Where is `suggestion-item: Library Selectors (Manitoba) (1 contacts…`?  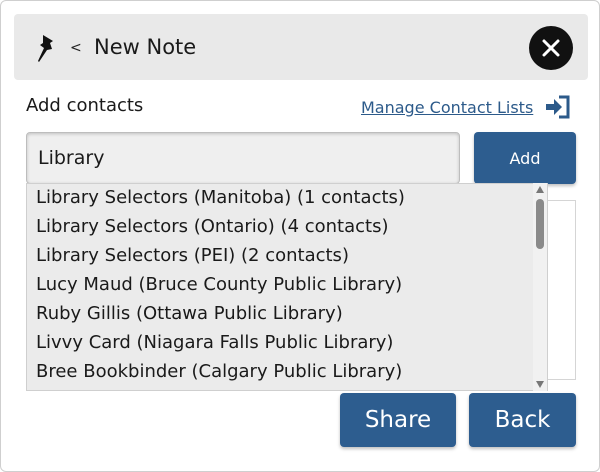
suggestion-item: Library Selectors (Manitoba) (1 contacts… is located at coordinates (220, 198).